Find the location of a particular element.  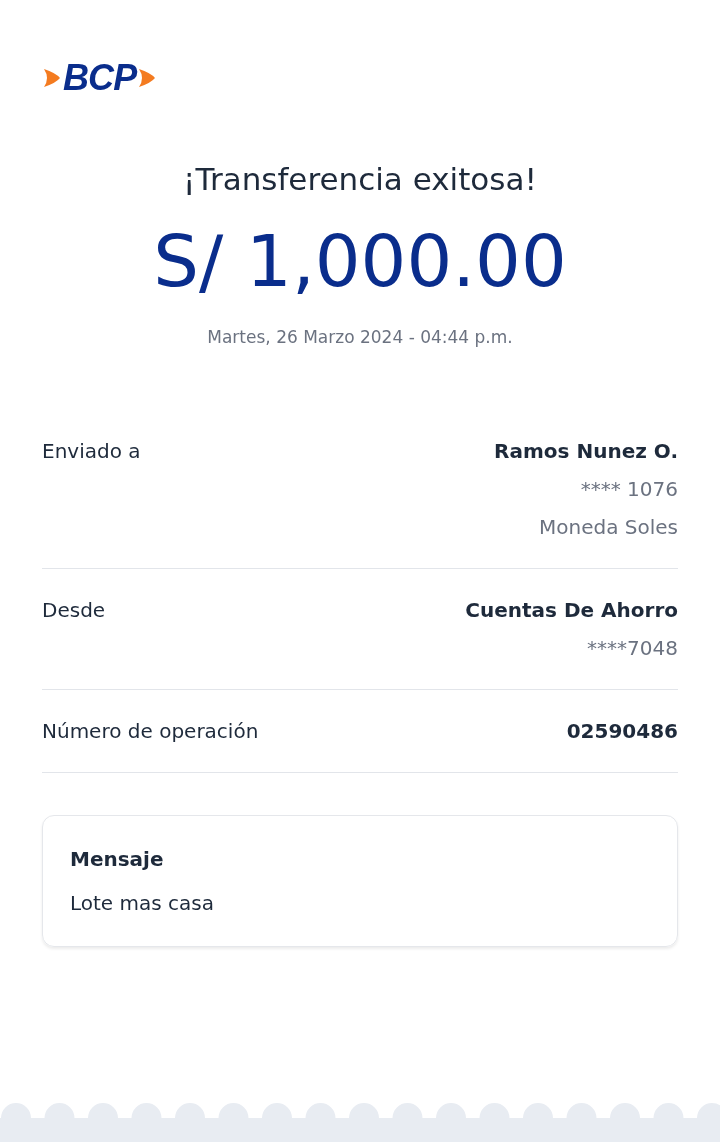

success-title: ¡Transferencia exitosa! is located at coordinates (360, 179).